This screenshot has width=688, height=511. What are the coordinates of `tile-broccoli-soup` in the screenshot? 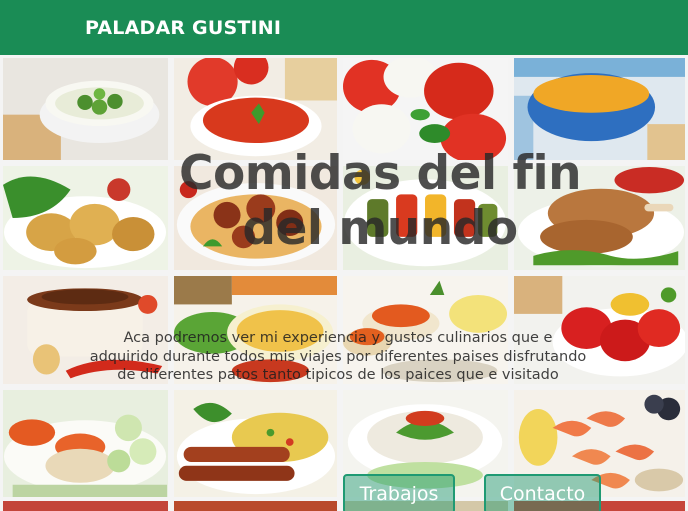 It's located at (85, 109).